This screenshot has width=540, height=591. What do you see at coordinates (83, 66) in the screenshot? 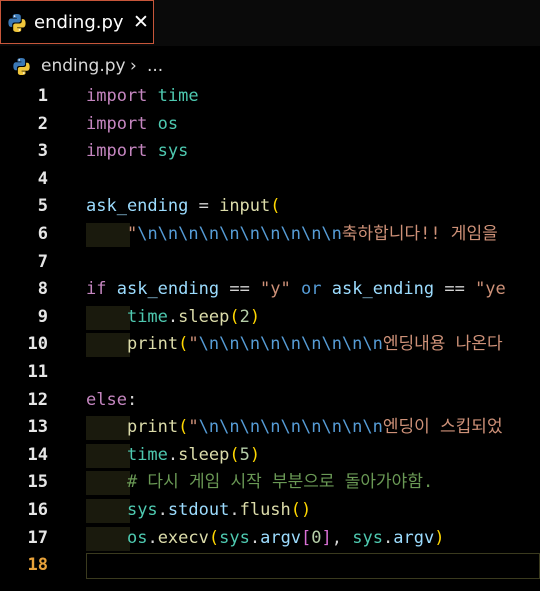
I see `breadcrumb-file: ending.py` at bounding box center [83, 66].